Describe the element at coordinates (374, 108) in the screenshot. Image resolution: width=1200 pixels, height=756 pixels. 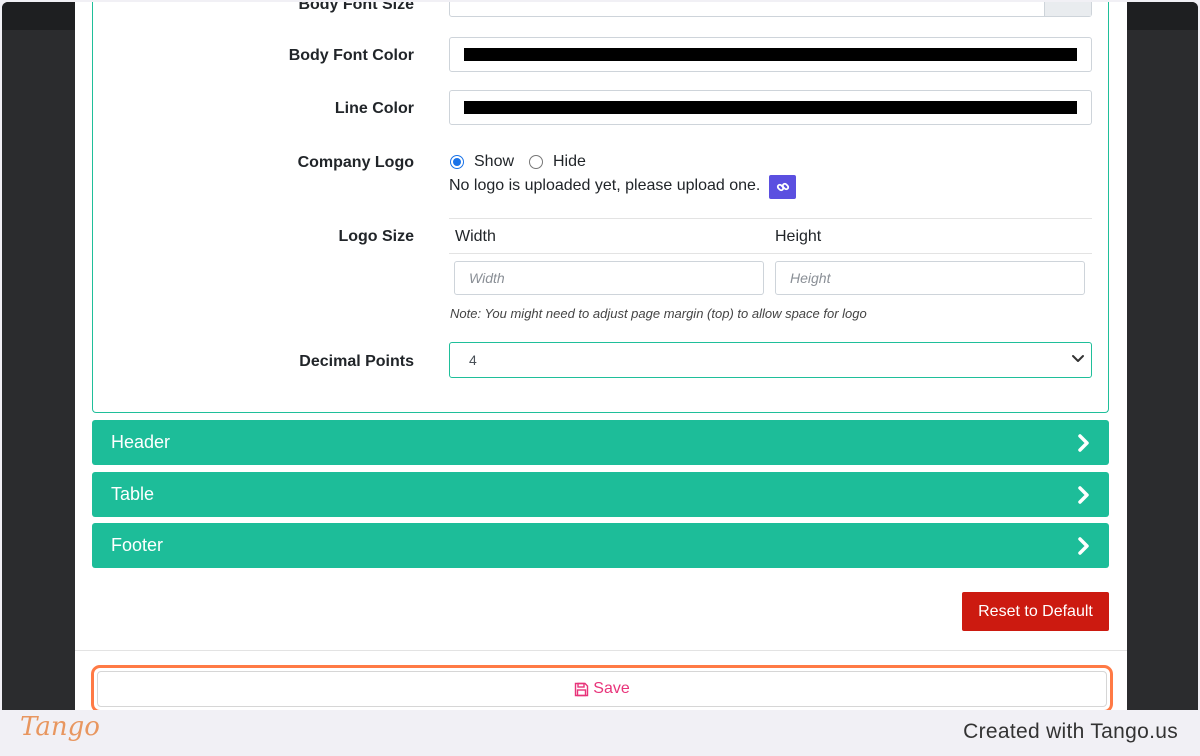
I see `line-color-label: Line Color` at that location.